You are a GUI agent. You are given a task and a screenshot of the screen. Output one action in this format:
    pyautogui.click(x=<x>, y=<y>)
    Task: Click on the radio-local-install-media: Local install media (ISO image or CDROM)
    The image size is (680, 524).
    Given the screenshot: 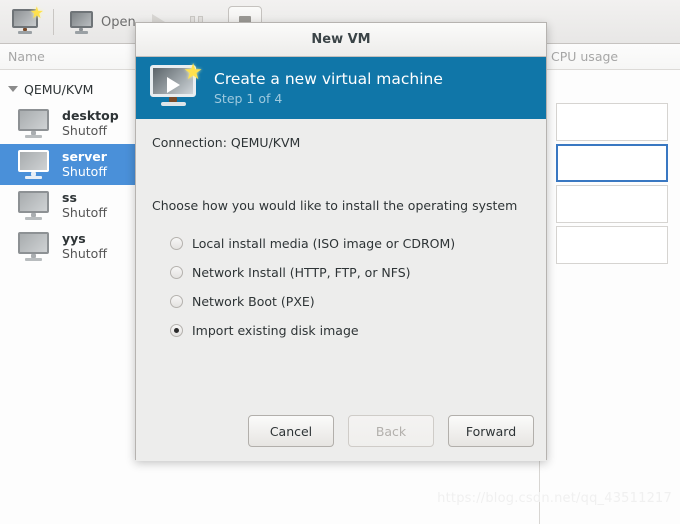 What is the action you would take?
    pyautogui.click(x=312, y=243)
    